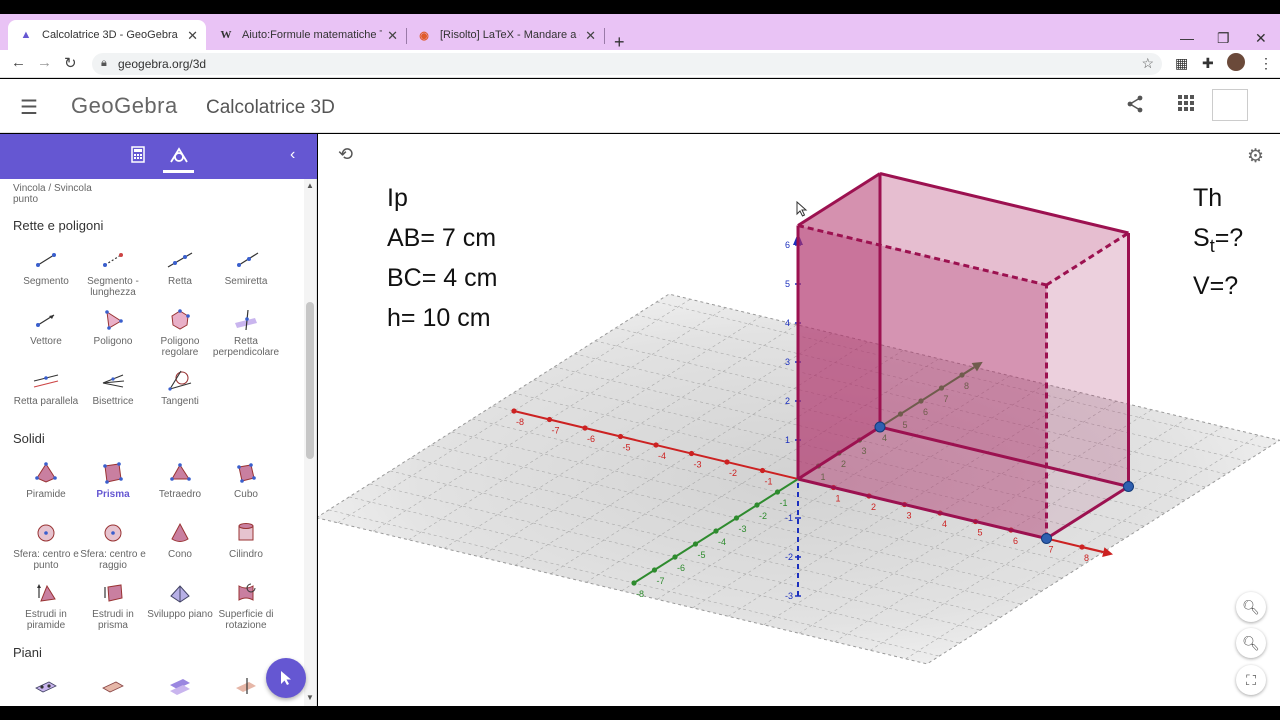 This screenshot has width=1280, height=720. What do you see at coordinates (1266, 63) in the screenshot?
I see `browser-menu-icon: ⋮` at bounding box center [1266, 63].